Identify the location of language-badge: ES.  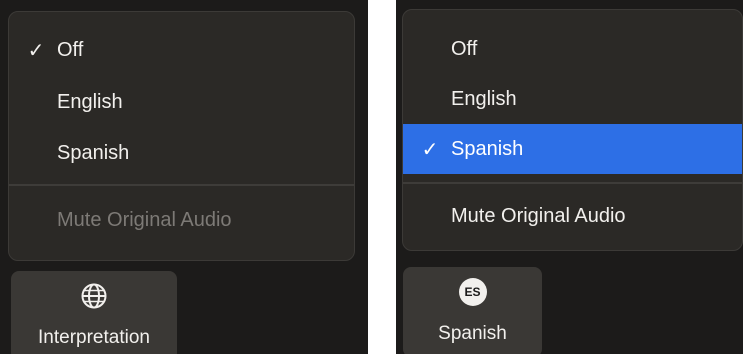
(472, 292).